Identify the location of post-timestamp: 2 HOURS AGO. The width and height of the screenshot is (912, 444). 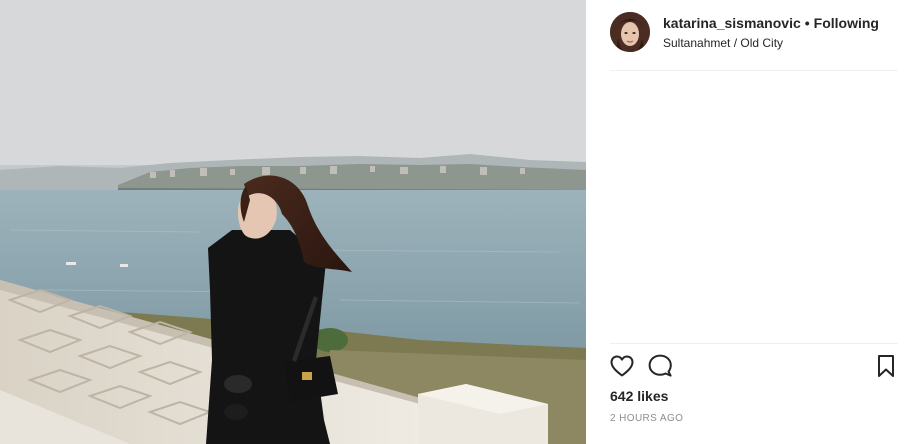
(646, 418).